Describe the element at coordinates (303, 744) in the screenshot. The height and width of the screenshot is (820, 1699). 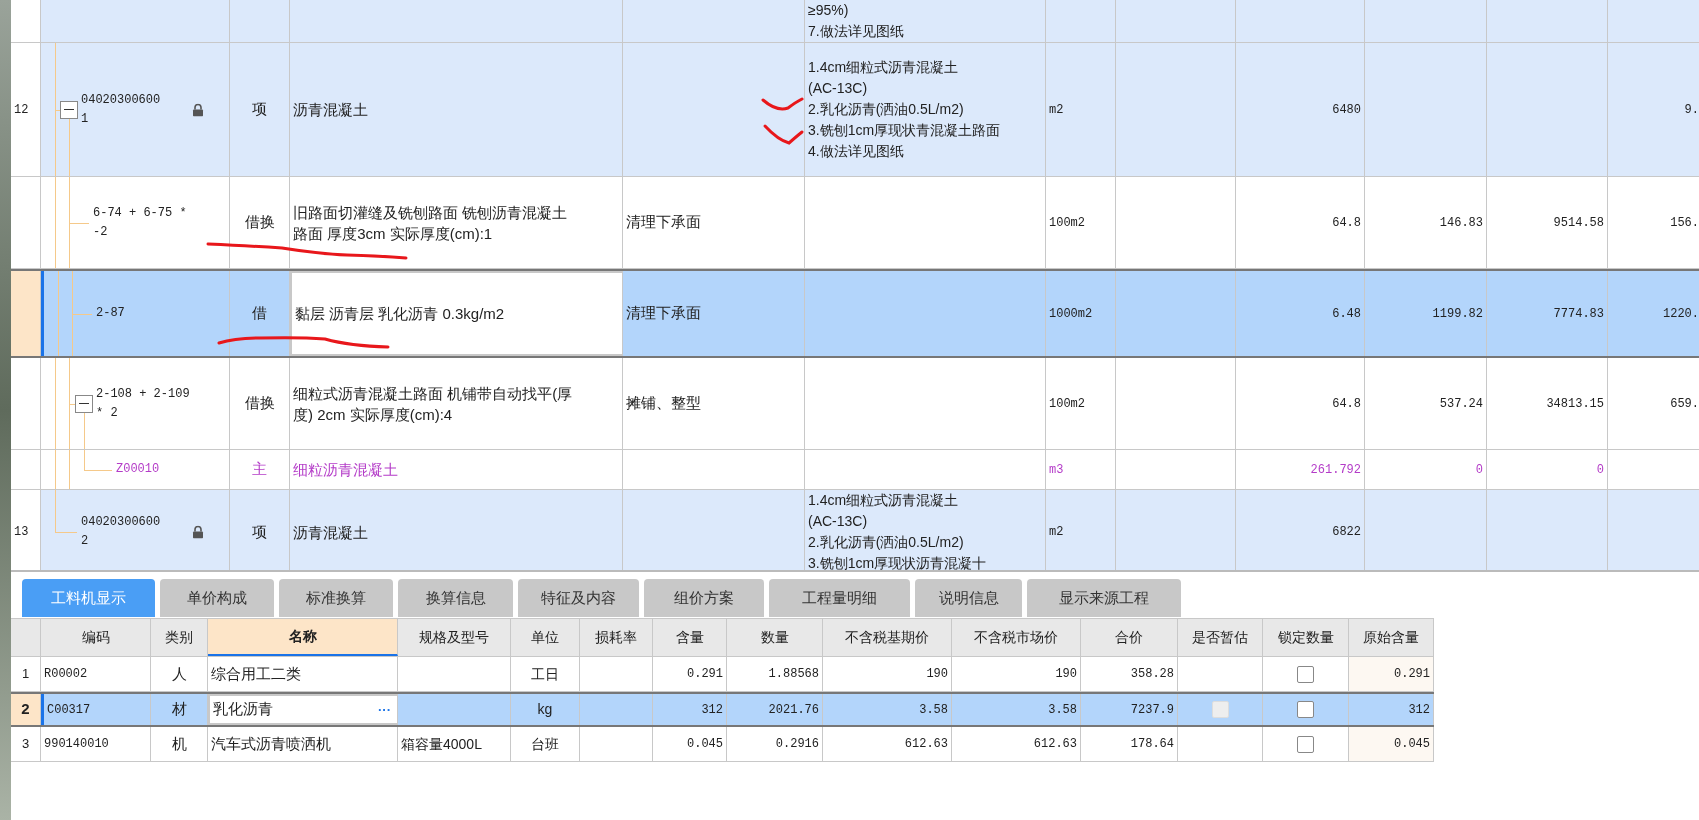
I see `table-cell: 汽车式沥青喷洒机` at that location.